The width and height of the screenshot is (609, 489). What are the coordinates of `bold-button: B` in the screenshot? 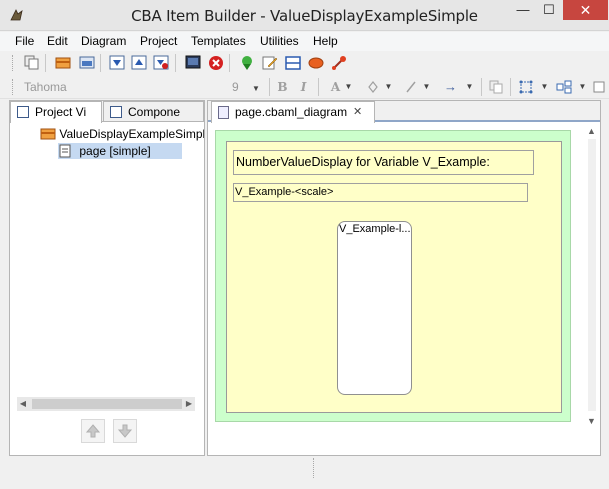 It's located at (282, 86).